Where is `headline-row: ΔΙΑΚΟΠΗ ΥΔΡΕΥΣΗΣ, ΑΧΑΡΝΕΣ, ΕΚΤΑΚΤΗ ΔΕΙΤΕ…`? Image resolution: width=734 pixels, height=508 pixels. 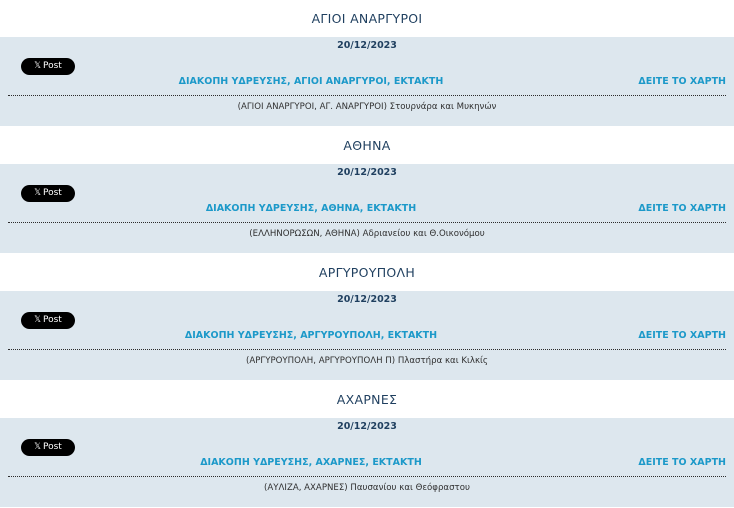 headline-row: ΔΙΑΚΟΠΗ ΥΔΡΕΥΣΗΣ, ΑΧΑΡΝΕΣ, ΕΚΤΑΚΤΗ ΔΕΙΤΕ… is located at coordinates (367, 464).